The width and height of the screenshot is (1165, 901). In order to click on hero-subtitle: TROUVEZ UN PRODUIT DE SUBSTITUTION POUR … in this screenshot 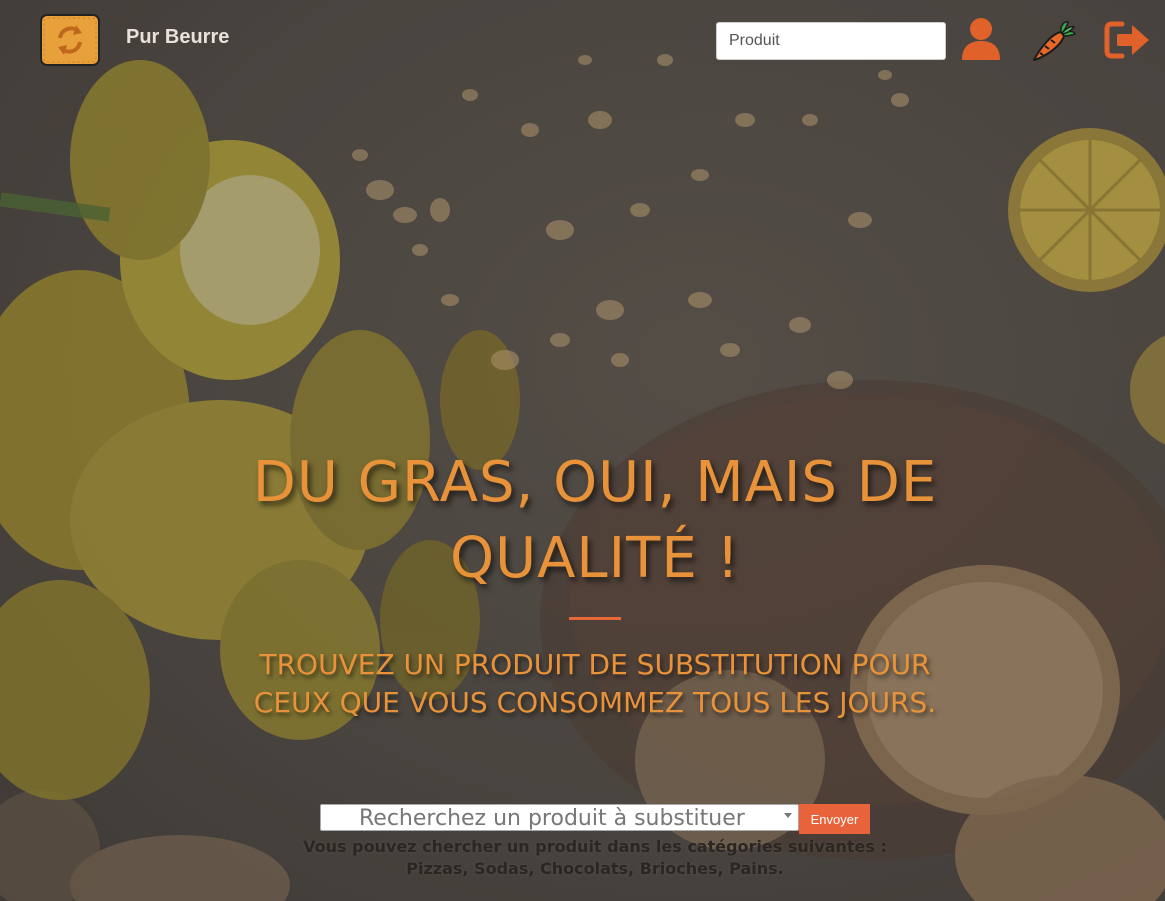, I will do `click(595, 683)`.